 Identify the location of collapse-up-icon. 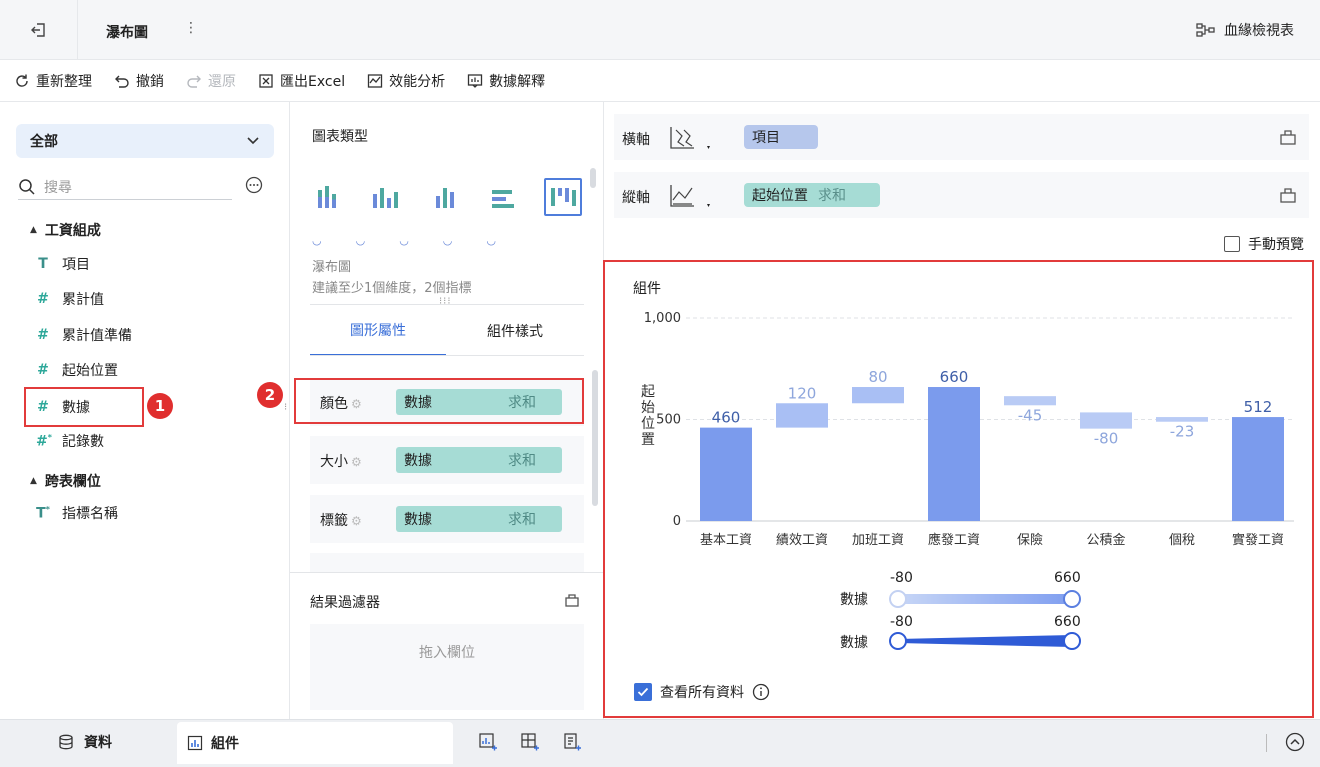
(1295, 742).